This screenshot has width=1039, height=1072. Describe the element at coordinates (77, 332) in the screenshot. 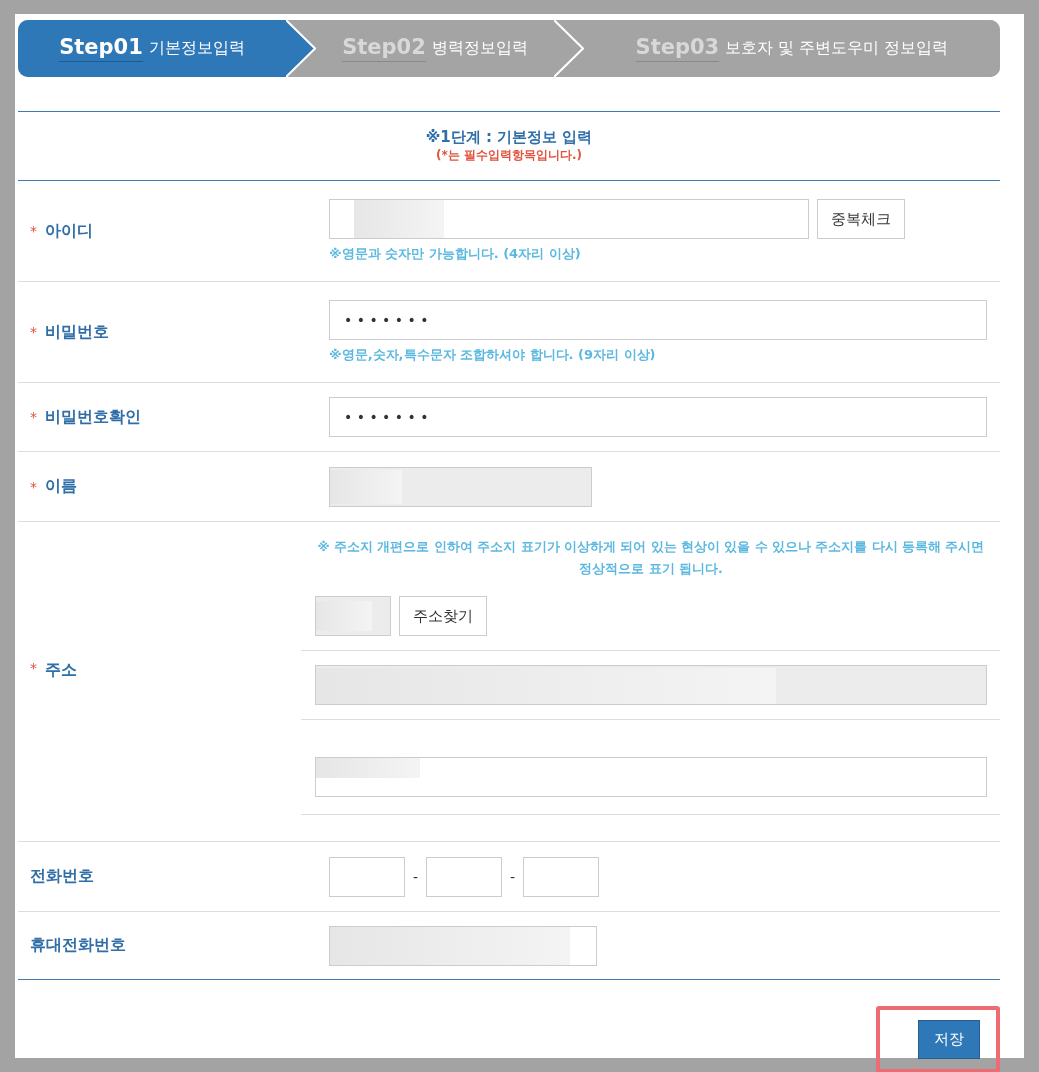

I see `field-label: 비밀번호` at that location.